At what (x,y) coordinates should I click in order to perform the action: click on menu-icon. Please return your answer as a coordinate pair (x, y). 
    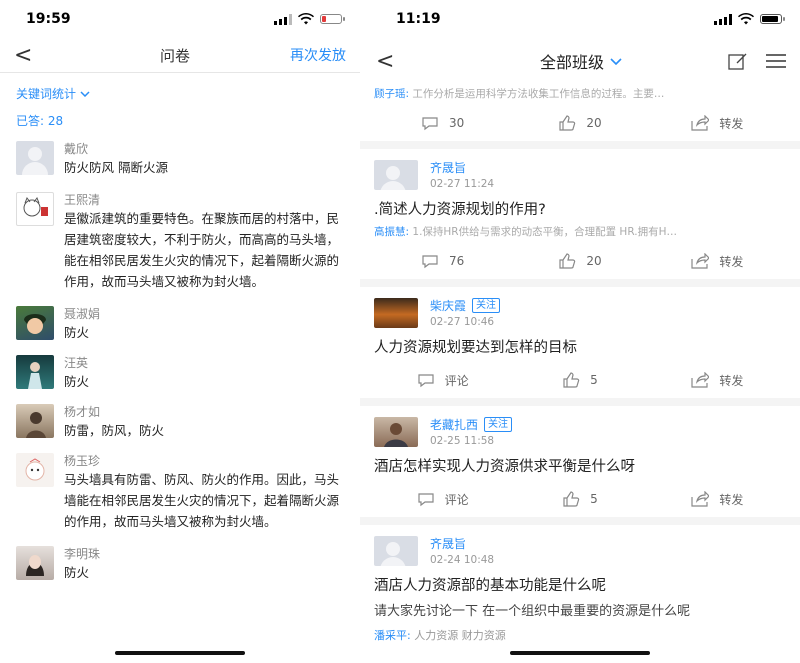
    Looking at the image, I should click on (775, 61).